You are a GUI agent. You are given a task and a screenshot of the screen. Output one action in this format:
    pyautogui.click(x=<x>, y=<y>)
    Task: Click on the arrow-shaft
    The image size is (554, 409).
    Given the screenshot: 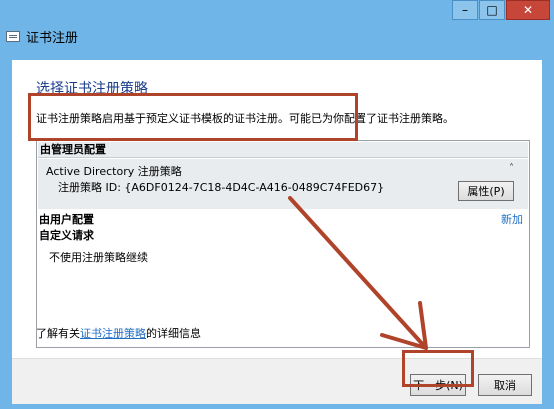 What is the action you would take?
    pyautogui.click(x=358, y=273)
    